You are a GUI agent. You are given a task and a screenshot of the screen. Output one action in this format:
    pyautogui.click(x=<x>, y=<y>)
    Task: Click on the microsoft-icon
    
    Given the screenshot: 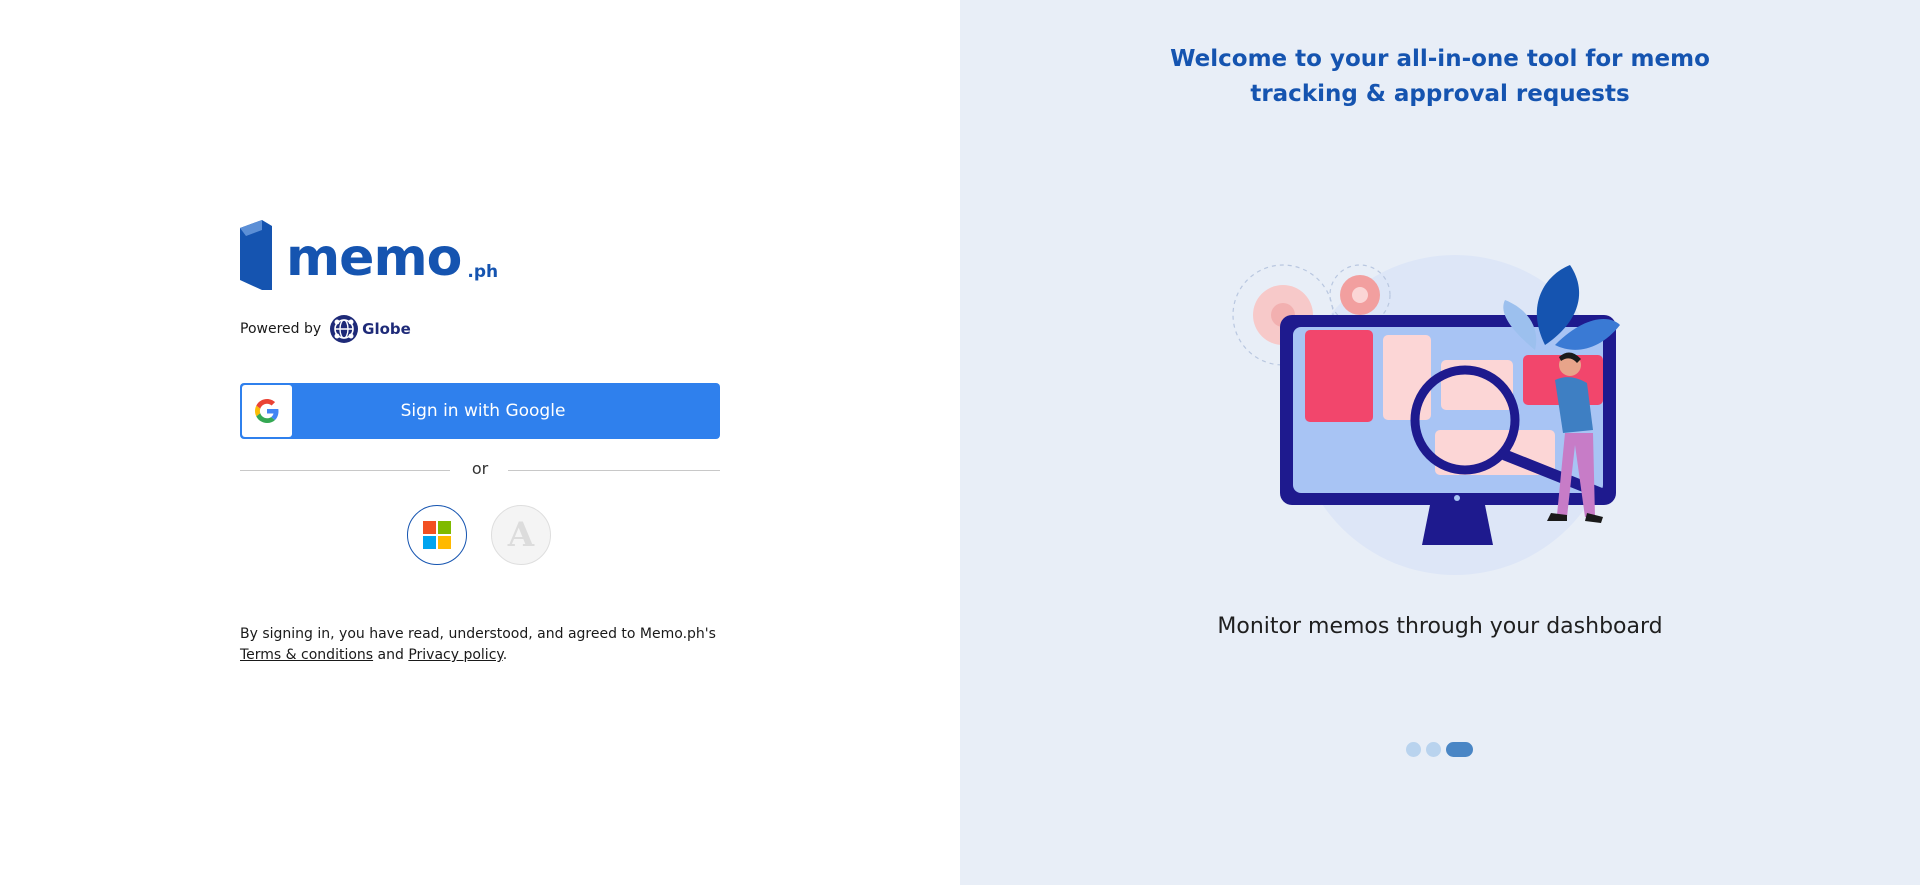 What is the action you would take?
    pyautogui.click(x=437, y=535)
    